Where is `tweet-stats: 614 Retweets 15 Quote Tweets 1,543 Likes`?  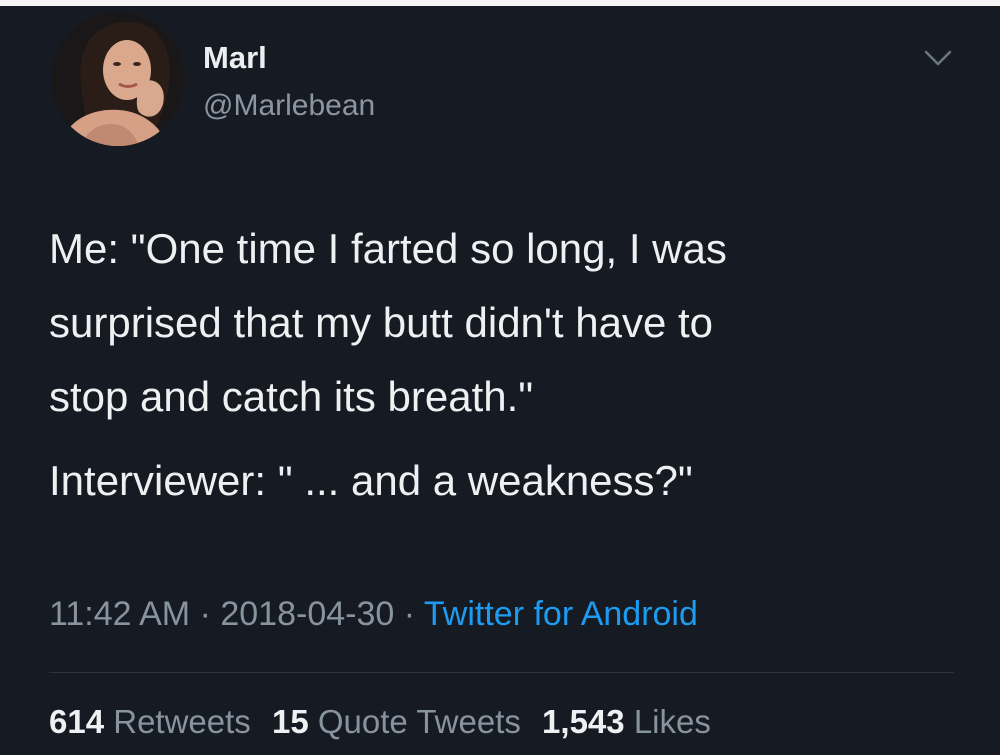
tweet-stats: 614 Retweets 15 Quote Tweets 1,543 Likes is located at coordinates (386, 722).